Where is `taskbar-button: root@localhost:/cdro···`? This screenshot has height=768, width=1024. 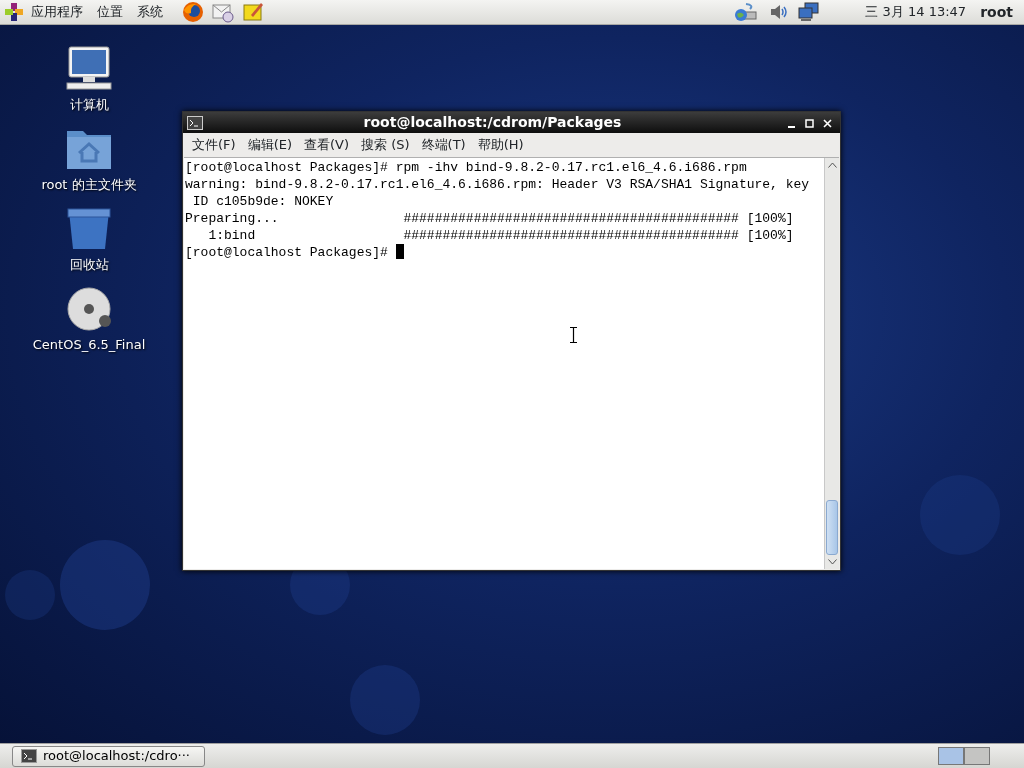 taskbar-button: root@localhost:/cdro··· is located at coordinates (108, 756).